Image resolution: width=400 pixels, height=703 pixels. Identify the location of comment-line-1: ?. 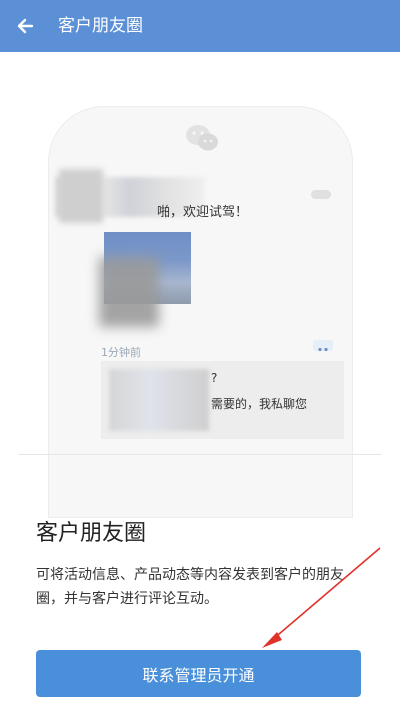
(214, 378).